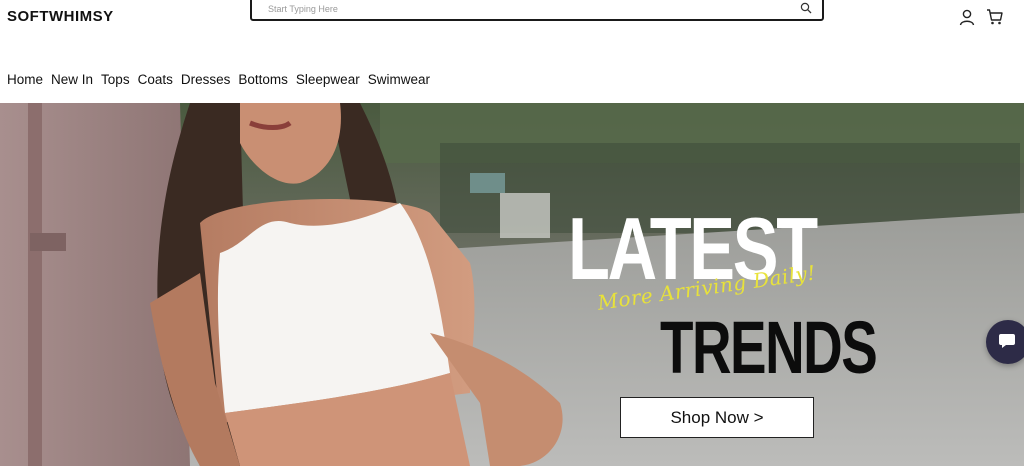  I want to click on nav-item-bottoms: Bottoms, so click(263, 82).